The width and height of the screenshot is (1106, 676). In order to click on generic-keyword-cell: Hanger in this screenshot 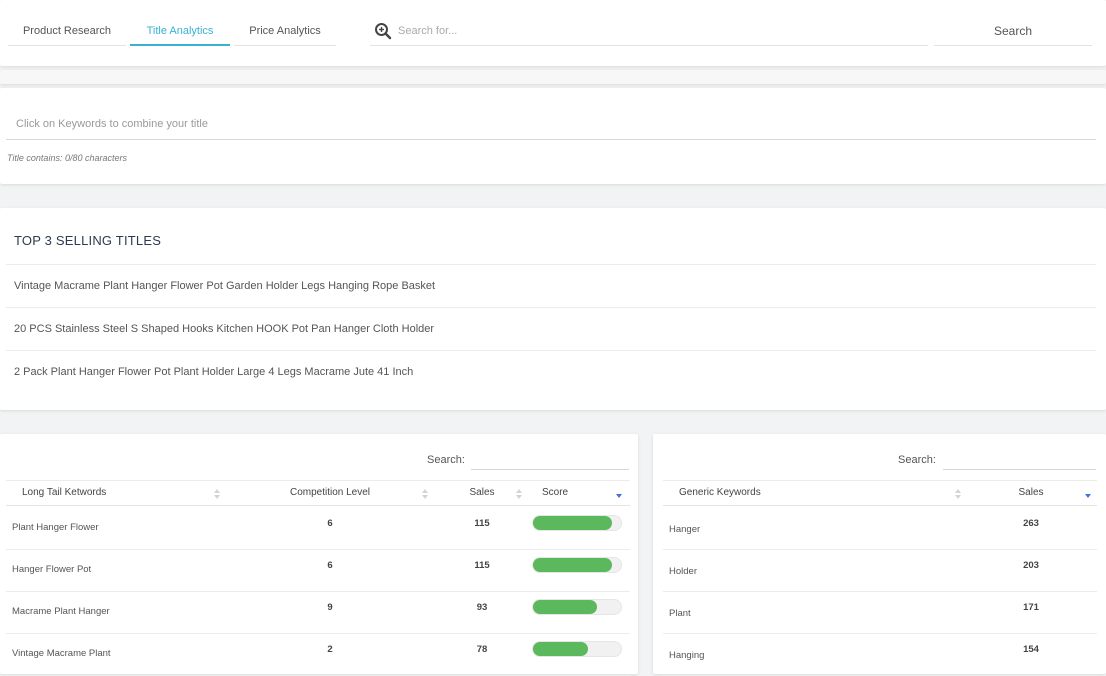, I will do `click(684, 529)`.